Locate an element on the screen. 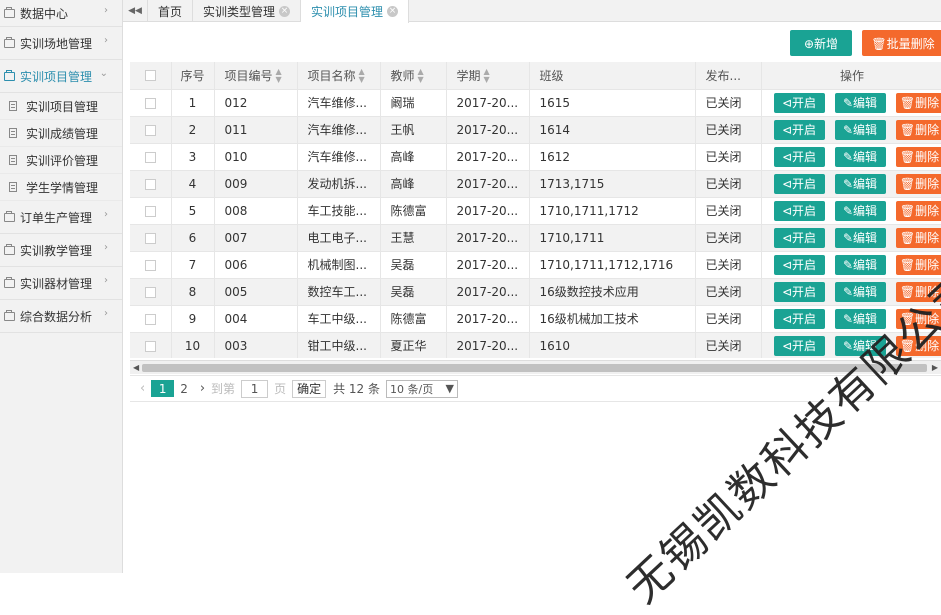 Image resolution: width=941 pixels, height=615 pixels. sidebar-subitem: 学生学情管理 is located at coordinates (61, 187).